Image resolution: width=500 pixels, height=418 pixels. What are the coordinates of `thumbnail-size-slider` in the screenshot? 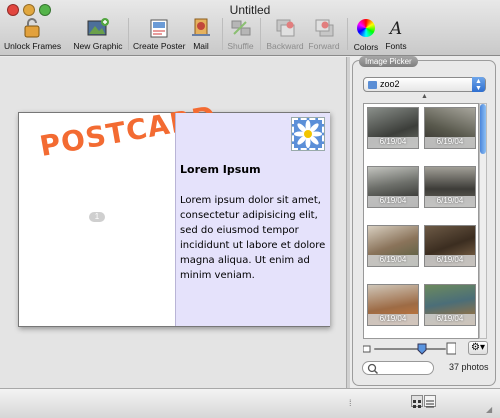 It's located at (409, 349).